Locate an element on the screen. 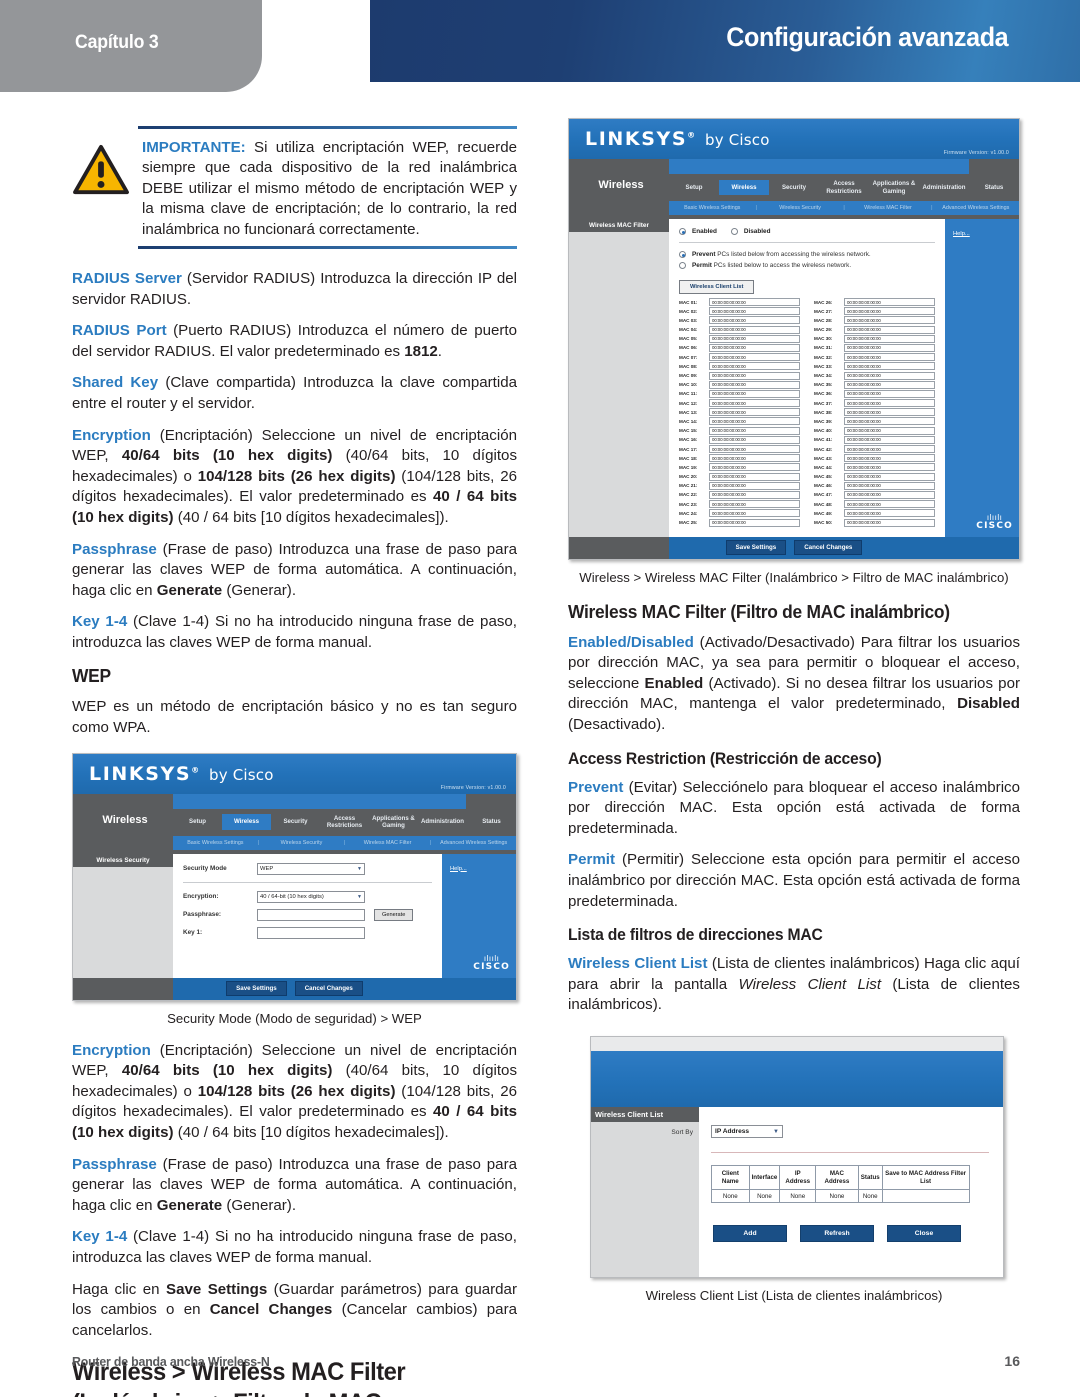 The height and width of the screenshot is (1397, 1080). security-mode-select: WEP ▼ is located at coordinates (311, 868).